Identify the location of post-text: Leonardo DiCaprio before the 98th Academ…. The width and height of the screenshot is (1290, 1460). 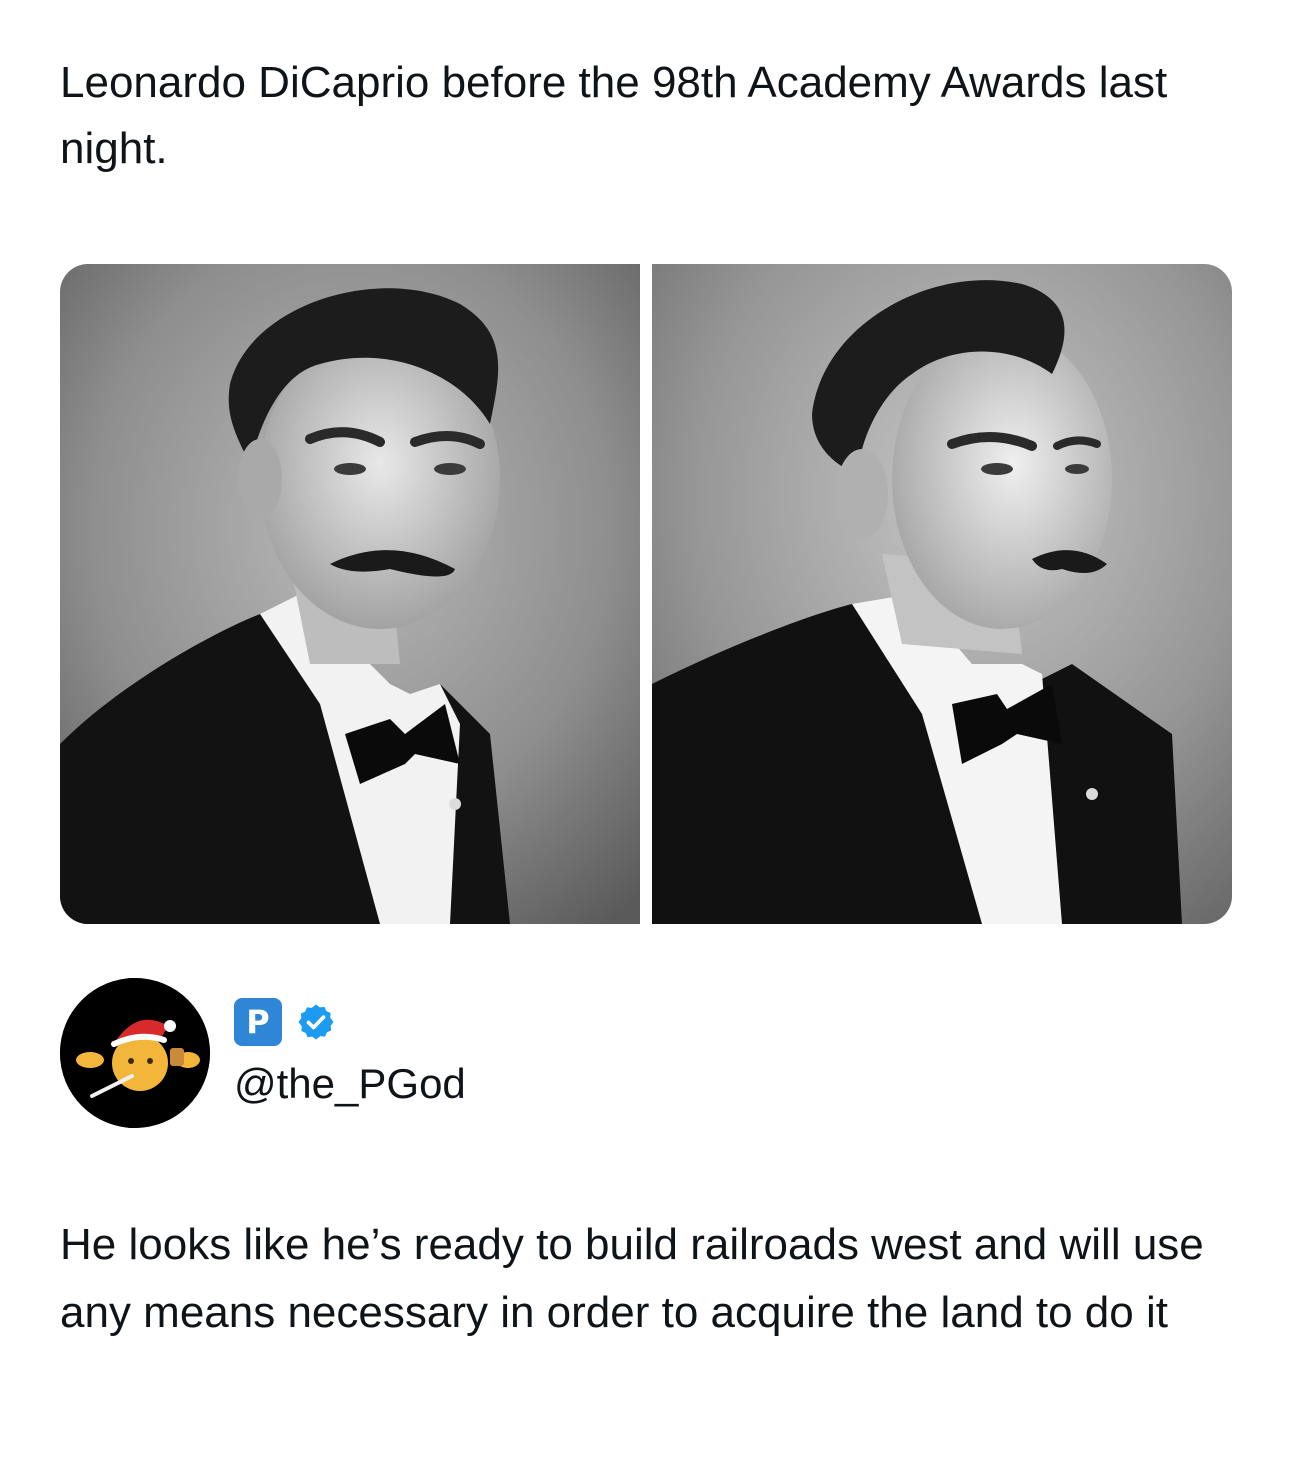
(614, 115).